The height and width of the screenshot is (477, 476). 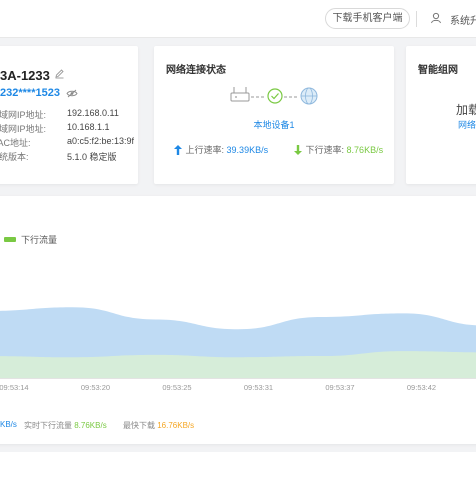 I want to click on mac-value: a0:c5:f2:be:13:9f, so click(x=101, y=141).